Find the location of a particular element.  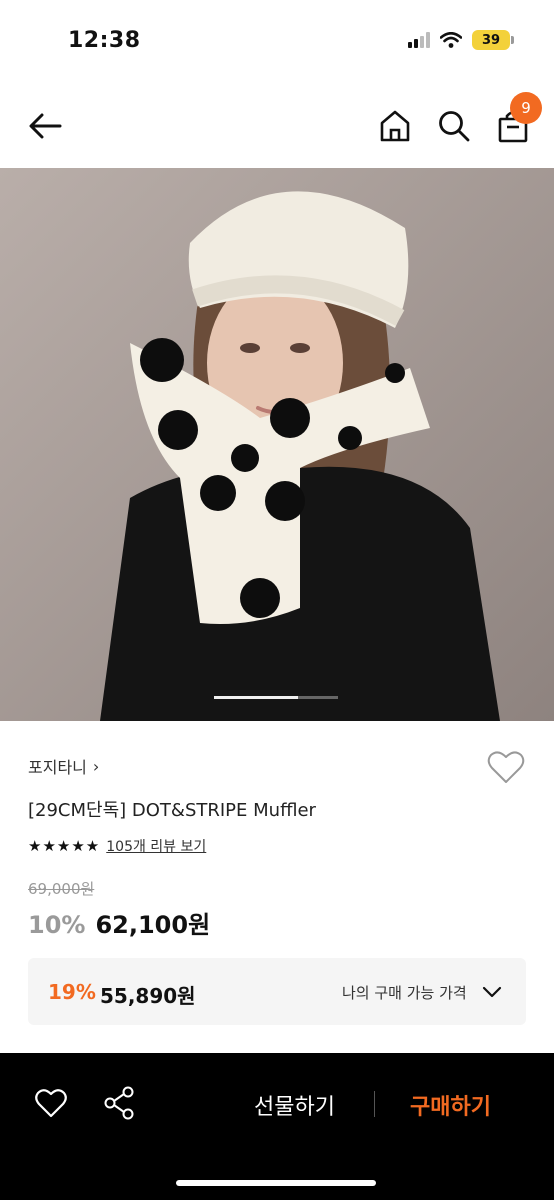

rating-row: ★★★★★ 105개 리뷰 보기 is located at coordinates (117, 846).